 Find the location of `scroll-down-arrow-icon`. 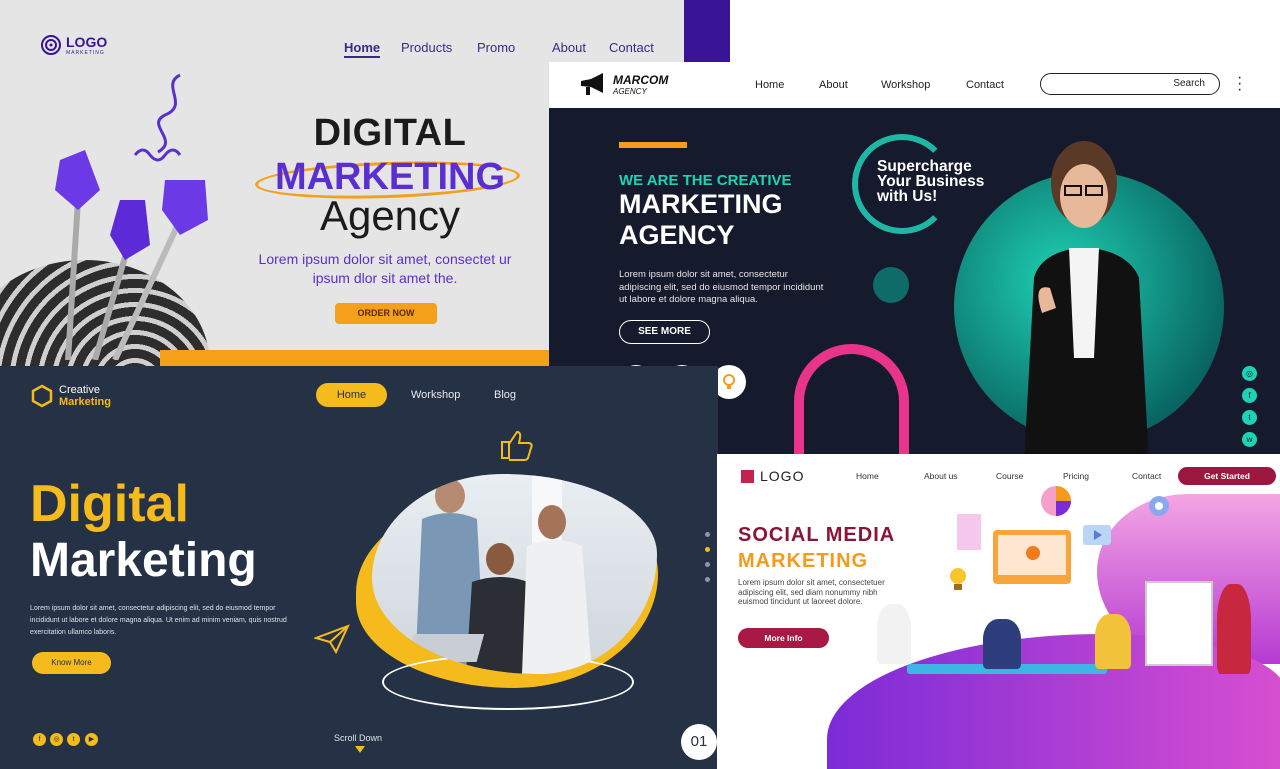

scroll-down-arrow-icon is located at coordinates (360, 749).